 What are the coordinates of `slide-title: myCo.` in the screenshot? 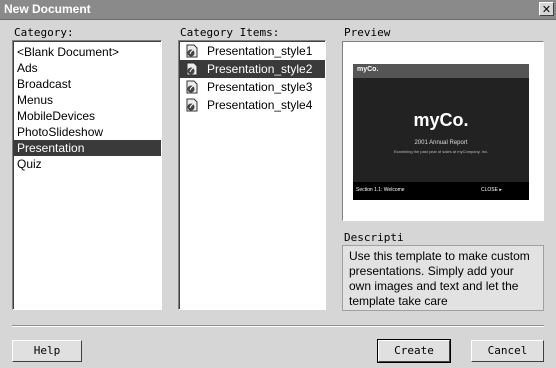 It's located at (441, 120).